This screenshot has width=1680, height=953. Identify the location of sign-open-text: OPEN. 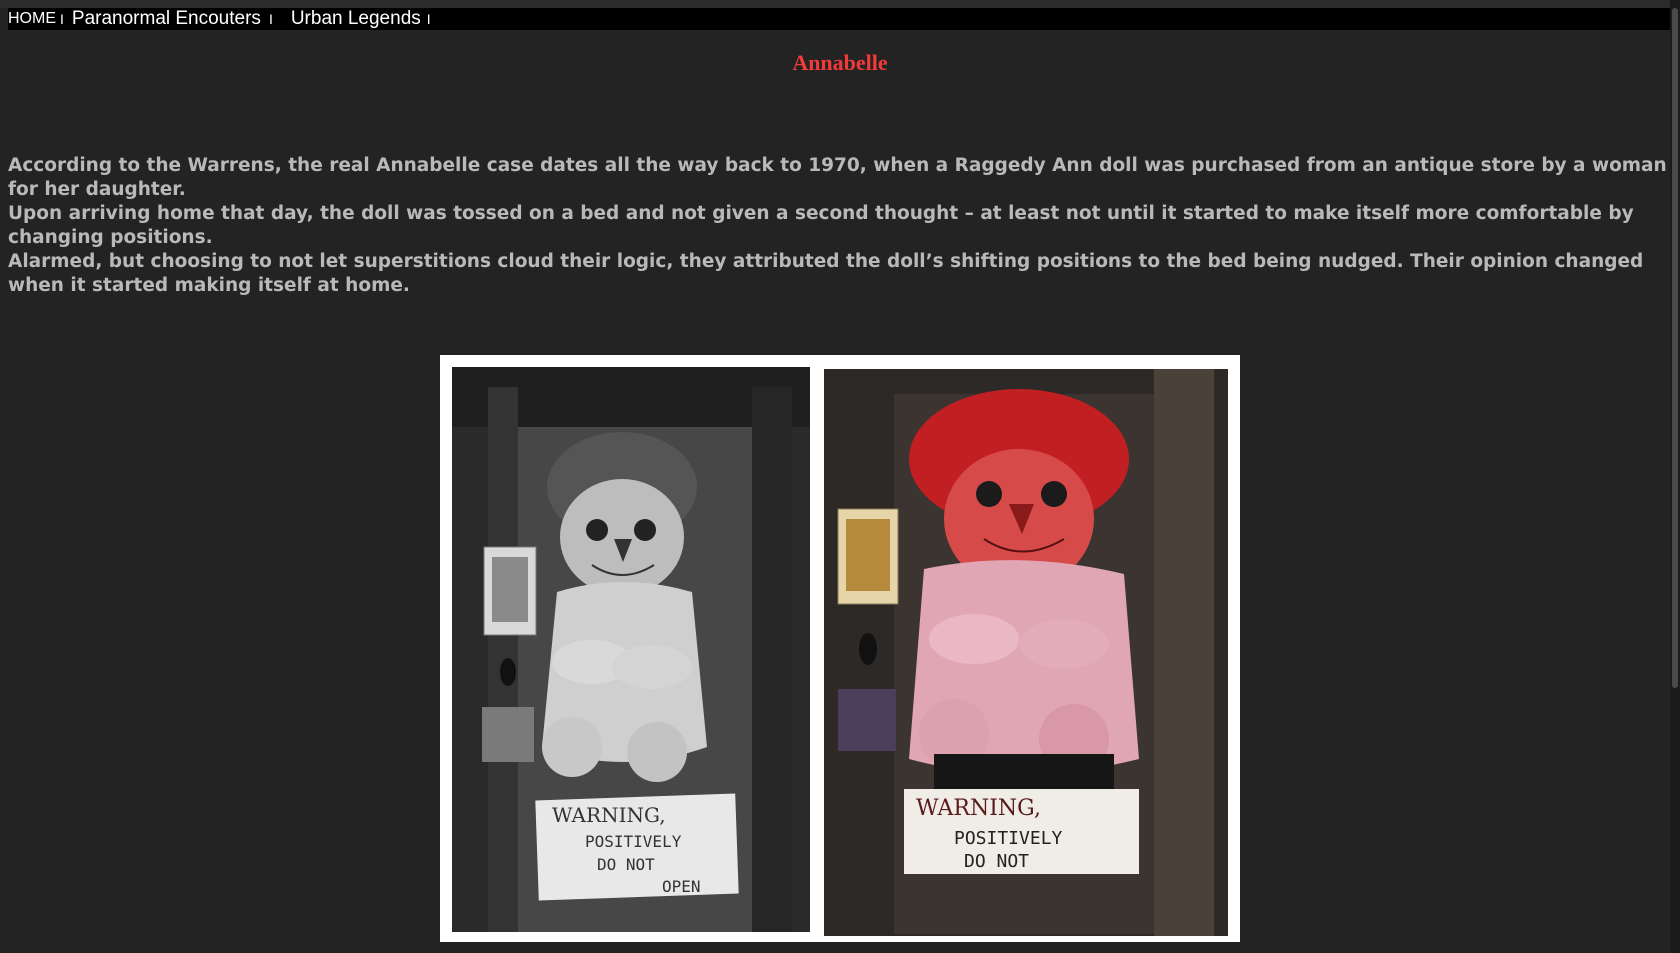
(681, 886).